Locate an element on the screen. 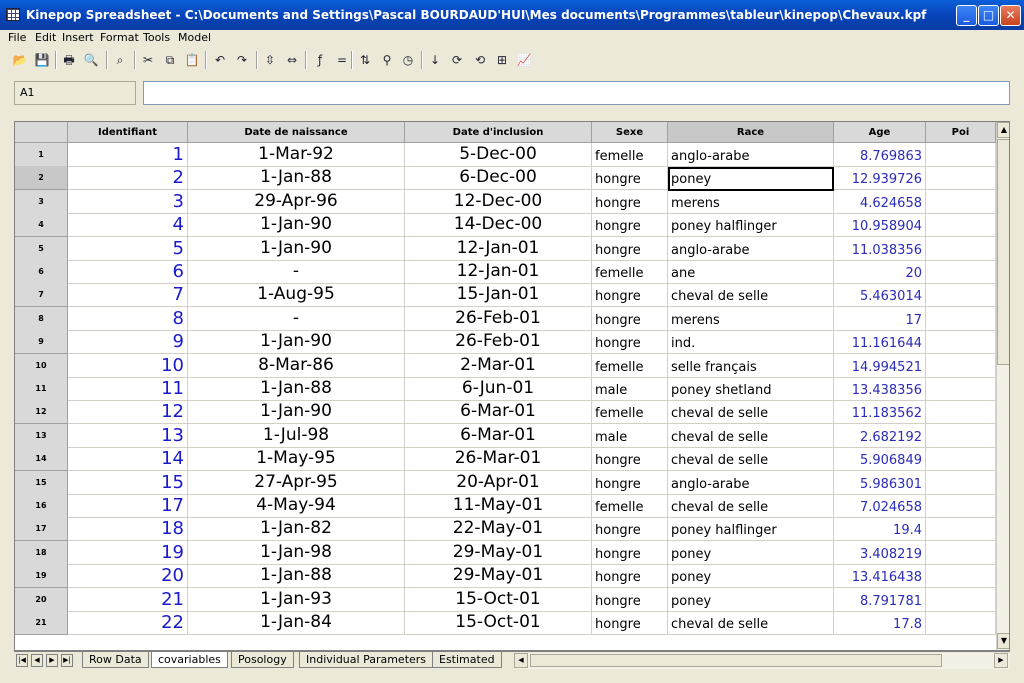  row-header: 20 is located at coordinates (41, 600).